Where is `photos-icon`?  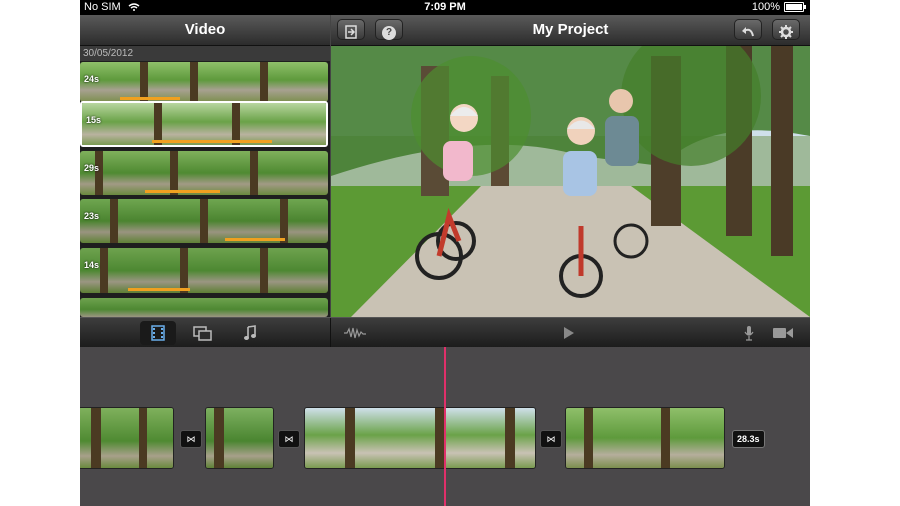 photos-icon is located at coordinates (202, 333).